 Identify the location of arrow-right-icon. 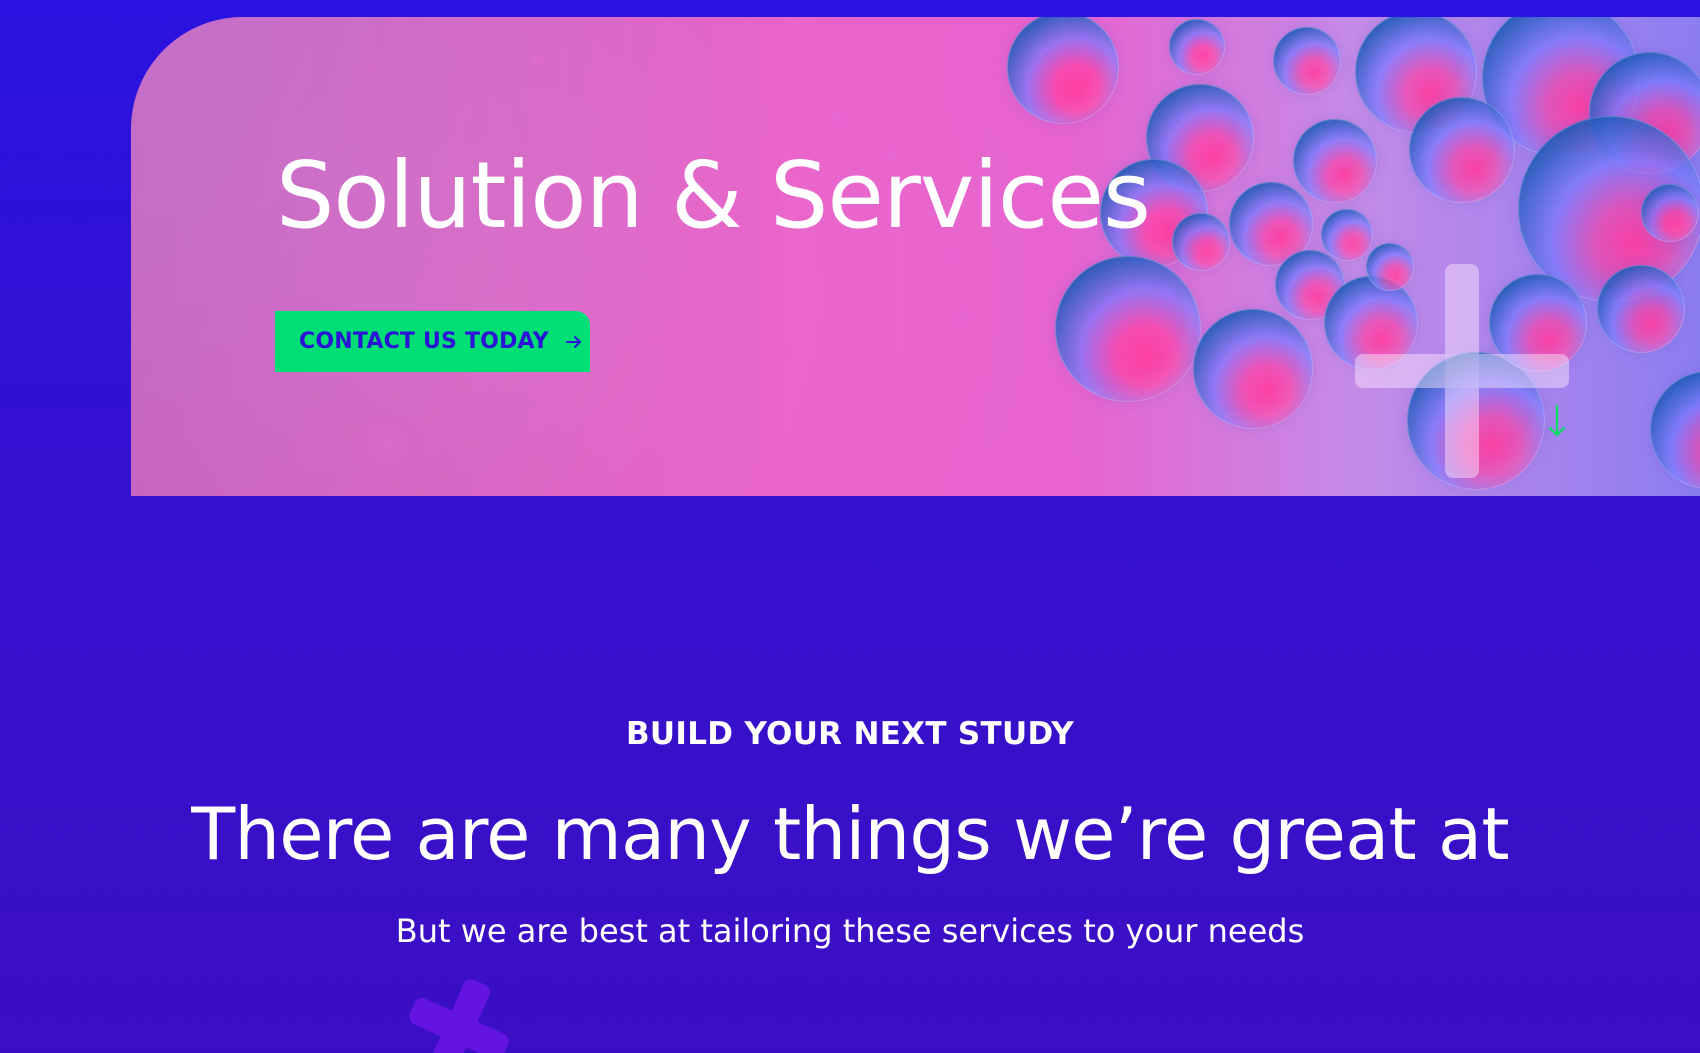
(573, 341).